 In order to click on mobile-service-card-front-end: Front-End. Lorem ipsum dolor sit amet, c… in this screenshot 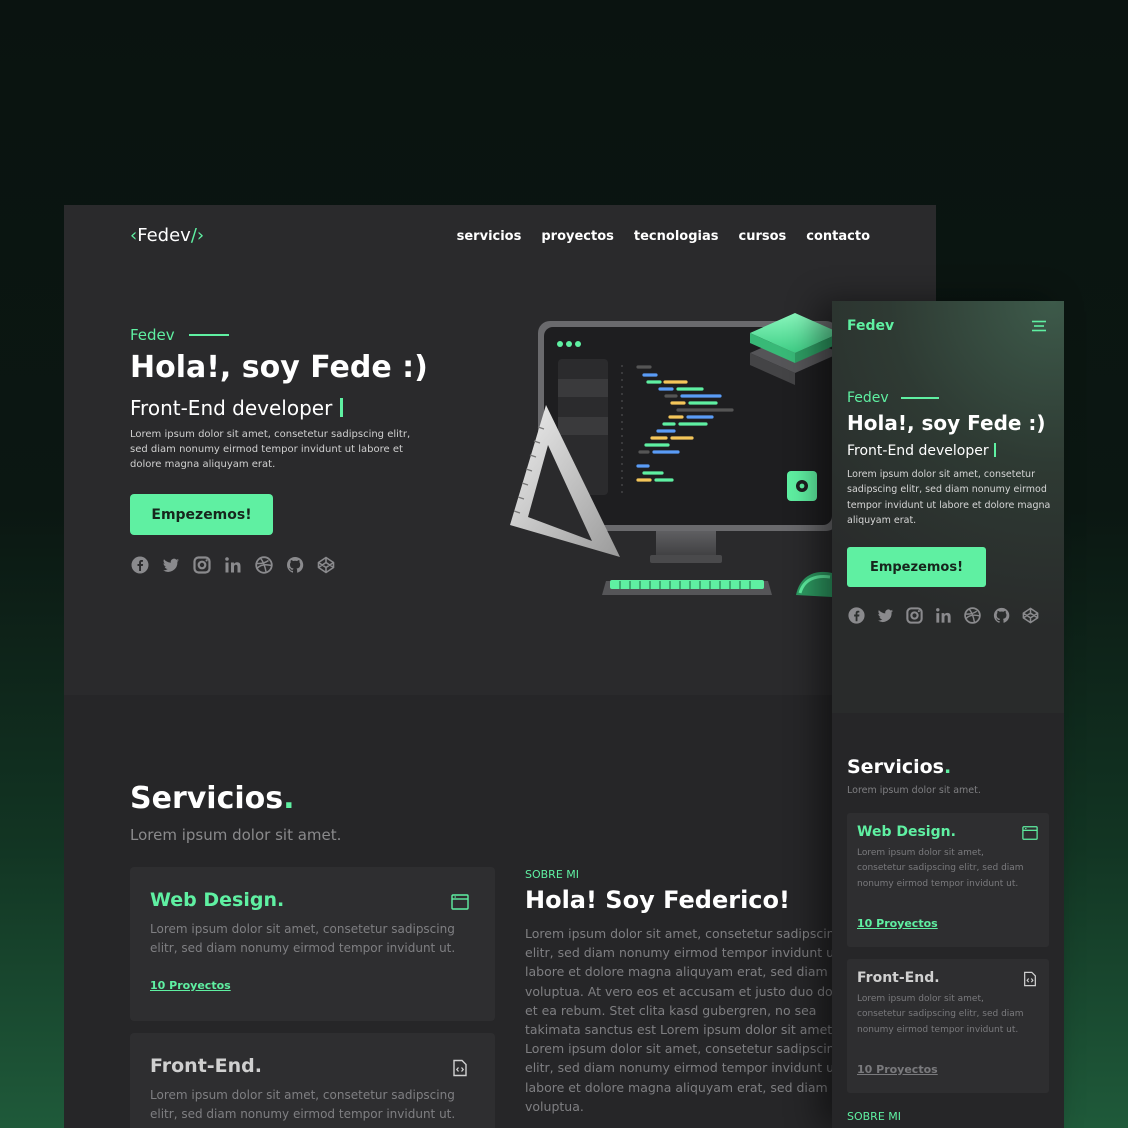, I will do `click(948, 1026)`.